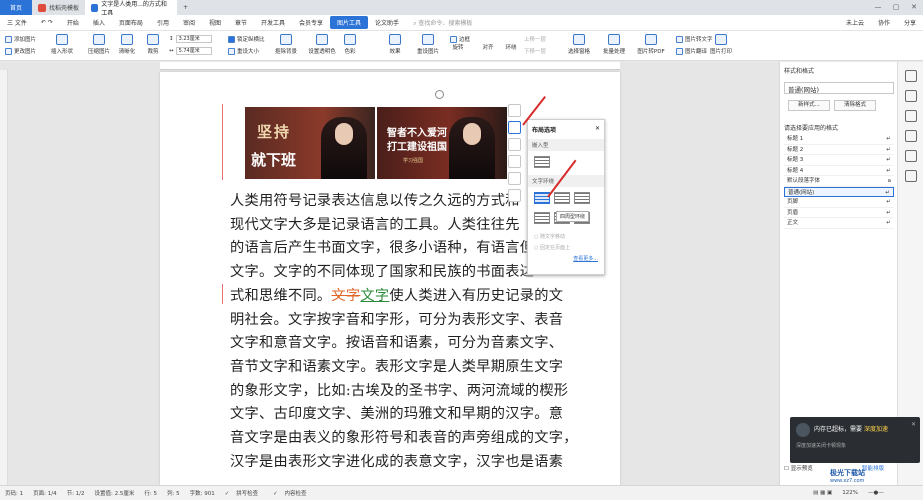 This screenshot has height=500, width=923. What do you see at coordinates (286, 44) in the screenshot?
I see `cutout-button: 抠除背景` at bounding box center [286, 44].